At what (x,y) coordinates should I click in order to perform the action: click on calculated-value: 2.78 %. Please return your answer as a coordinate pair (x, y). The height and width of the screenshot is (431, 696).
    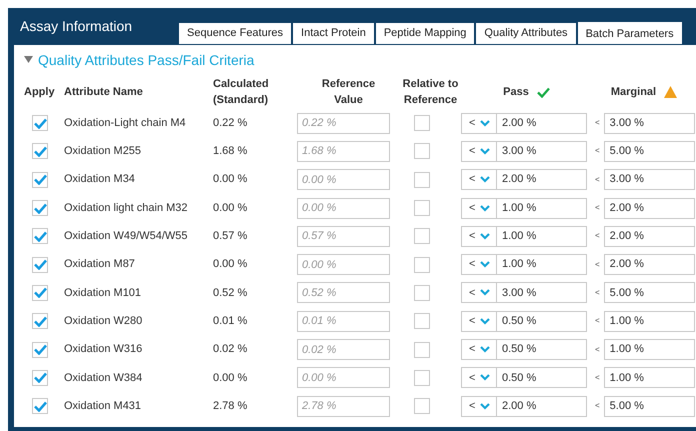
    Looking at the image, I should click on (230, 406).